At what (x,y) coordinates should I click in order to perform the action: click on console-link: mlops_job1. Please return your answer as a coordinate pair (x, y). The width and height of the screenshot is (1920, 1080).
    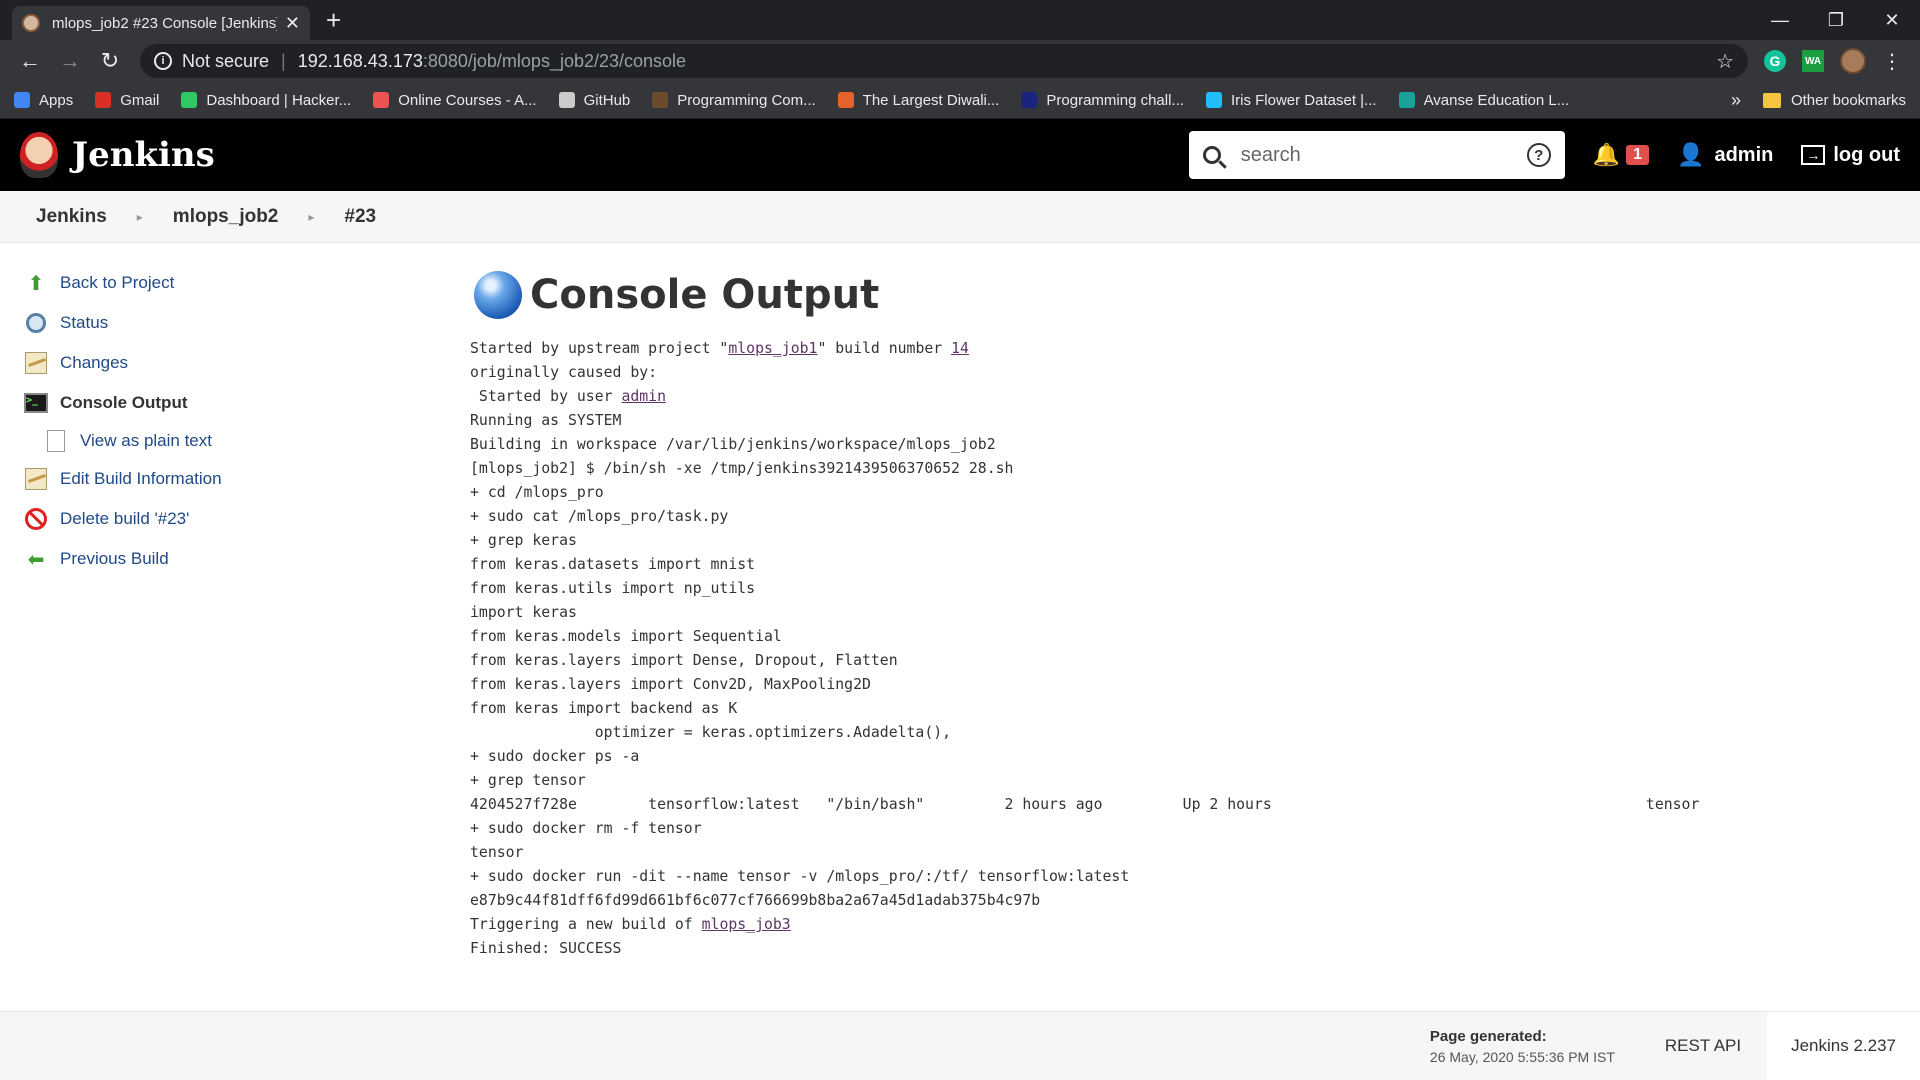
    Looking at the image, I should click on (772, 348).